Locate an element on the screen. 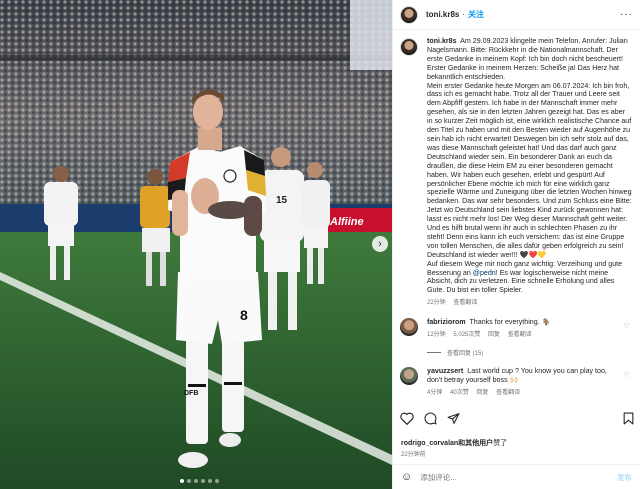 The width and height of the screenshot is (640, 489). comment-meta: 12分钟 5,025次赞 回复 查看翻译 is located at coordinates (525, 335).